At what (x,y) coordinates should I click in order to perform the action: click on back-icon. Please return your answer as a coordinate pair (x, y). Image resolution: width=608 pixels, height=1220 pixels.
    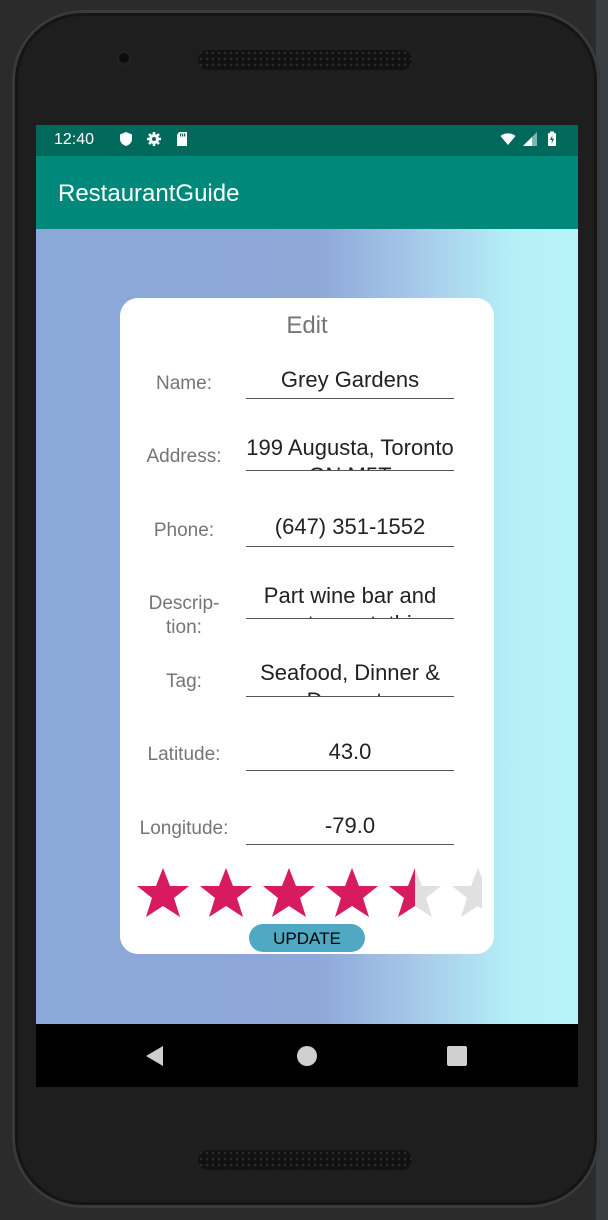
    Looking at the image, I should click on (155, 1056).